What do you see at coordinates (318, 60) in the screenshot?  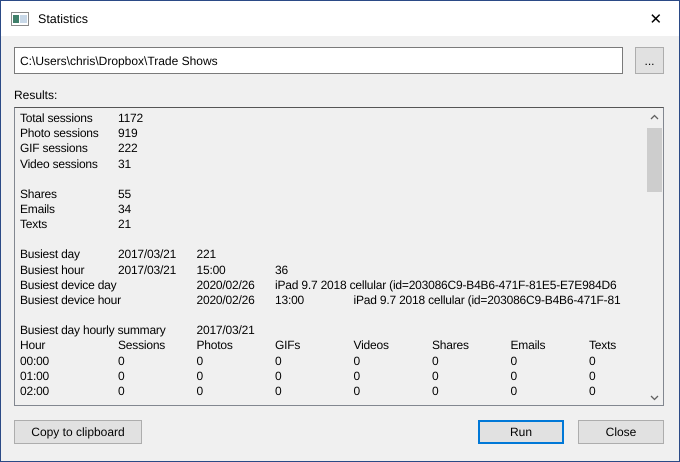 I see `path-field: C:\Users\chris\Dropbox\Trade Shows` at bounding box center [318, 60].